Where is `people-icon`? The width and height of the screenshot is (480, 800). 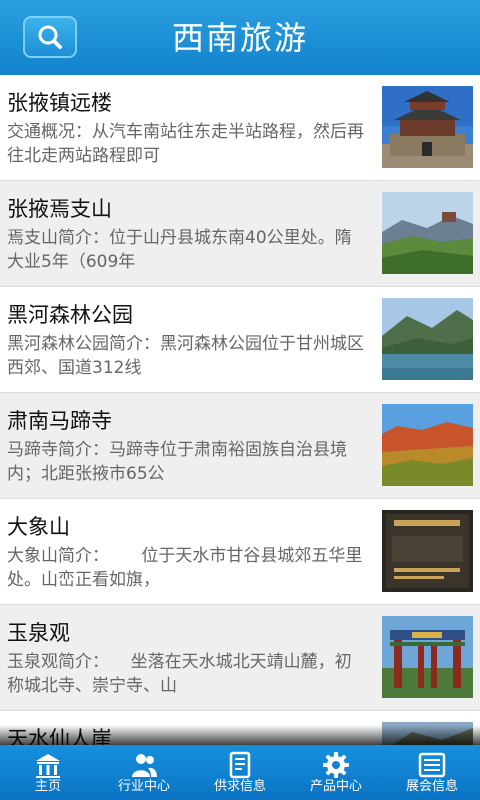
people-icon is located at coordinates (144, 765).